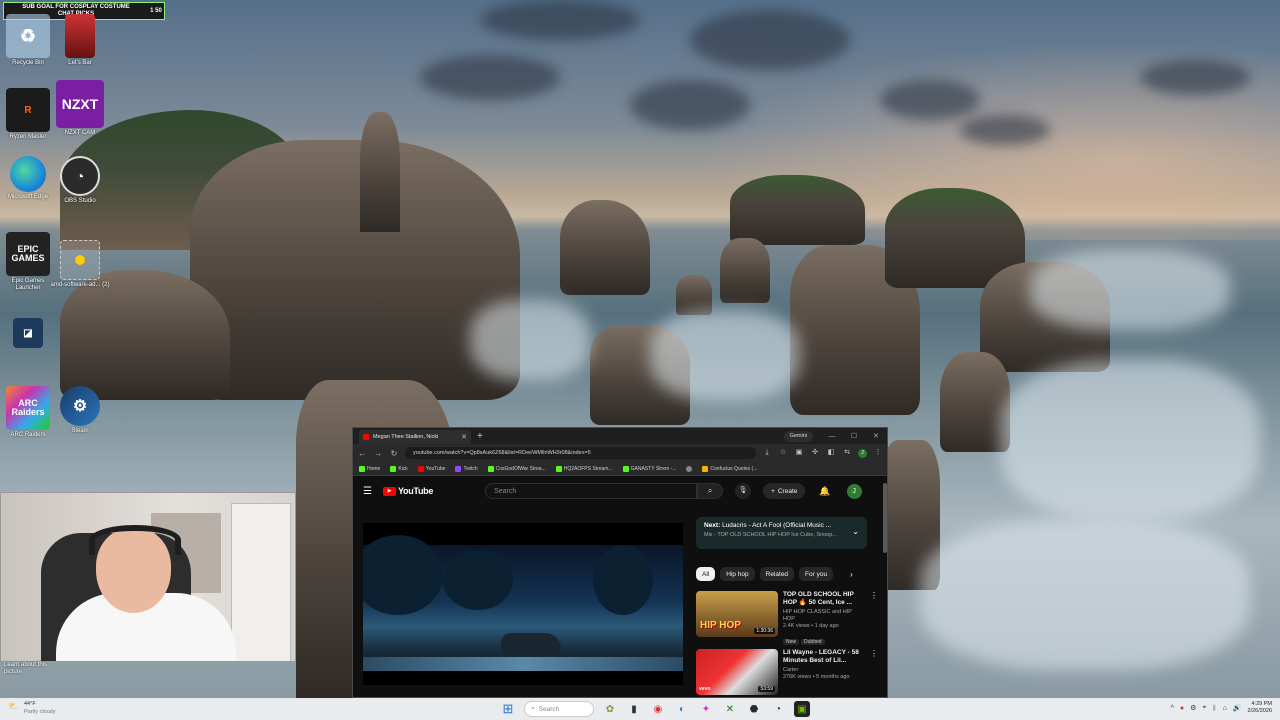 This screenshot has height=720, width=1280. What do you see at coordinates (831, 453) in the screenshot?
I see `sidebar-icon: ◧` at bounding box center [831, 453].